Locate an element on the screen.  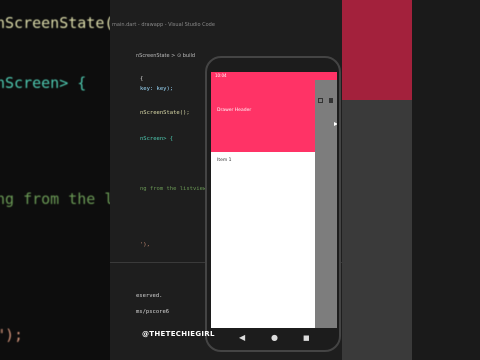
drawer-header-label: Drawer Header is located at coordinates (234, 110).